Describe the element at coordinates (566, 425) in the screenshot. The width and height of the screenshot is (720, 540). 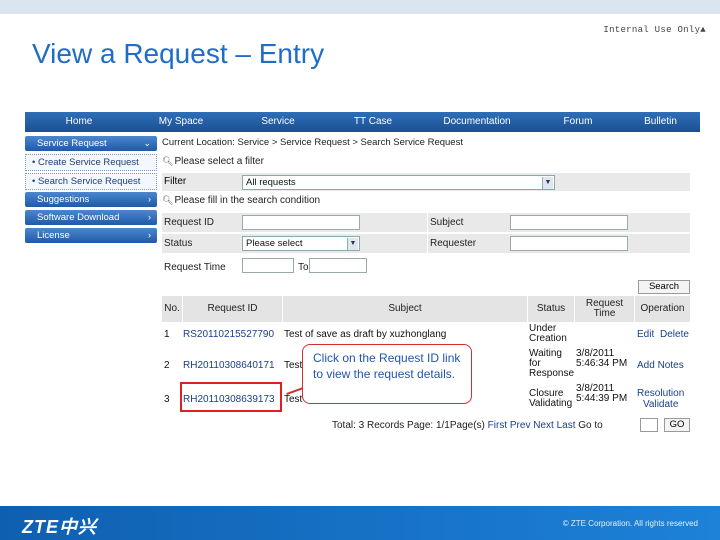
I see `pager-last-link: Last` at that location.